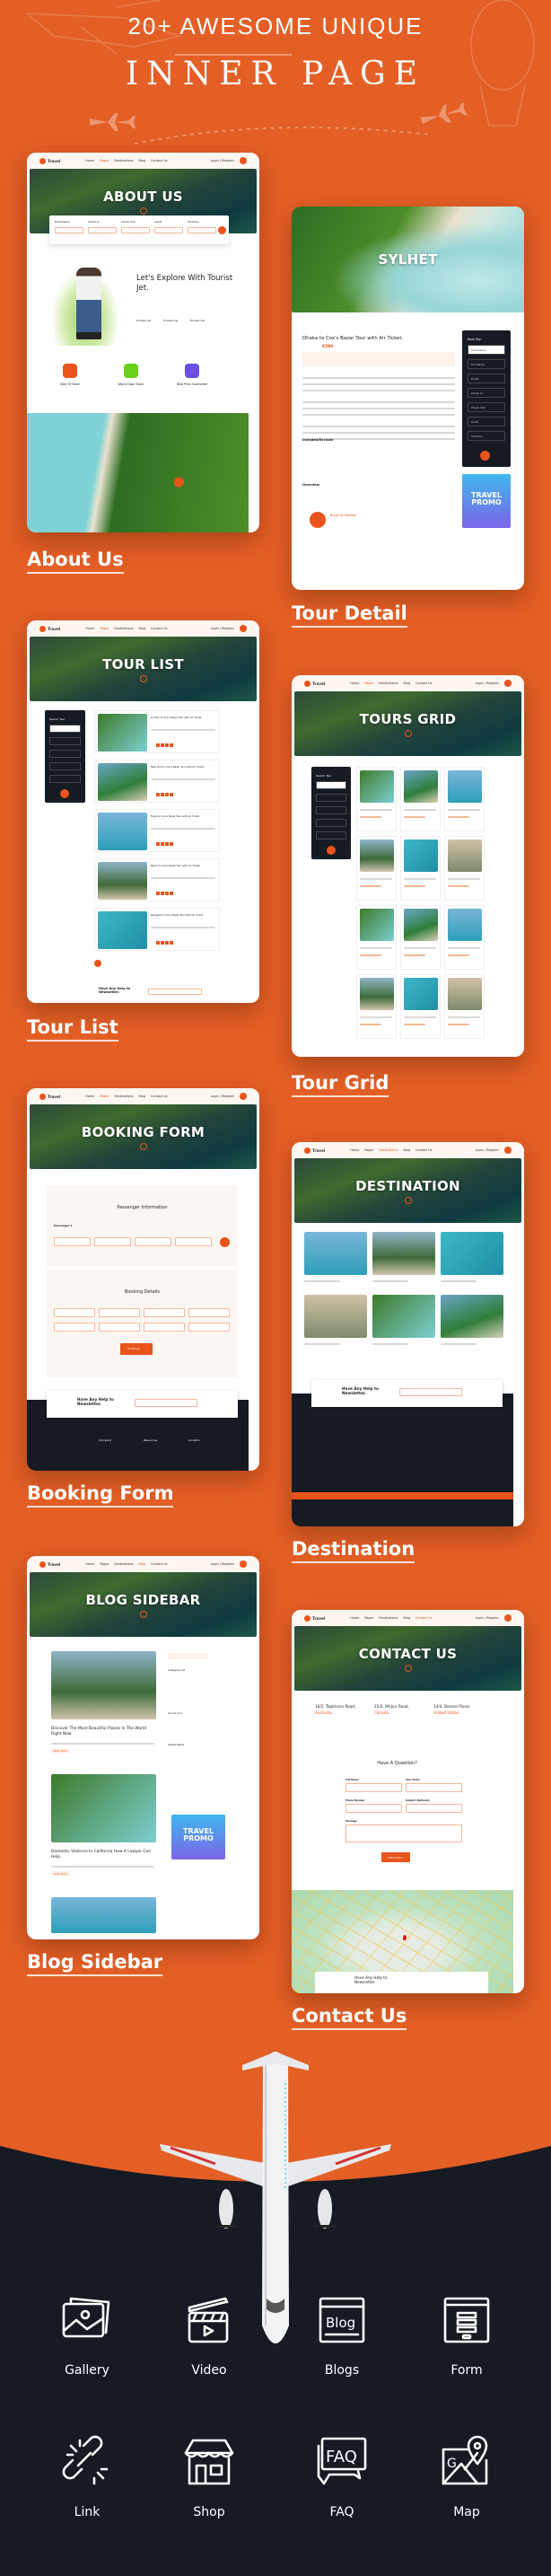 The height and width of the screenshot is (2576, 551). Describe the element at coordinates (342, 2334) in the screenshot. I see `feature-blogs: Blog Blogs` at that location.